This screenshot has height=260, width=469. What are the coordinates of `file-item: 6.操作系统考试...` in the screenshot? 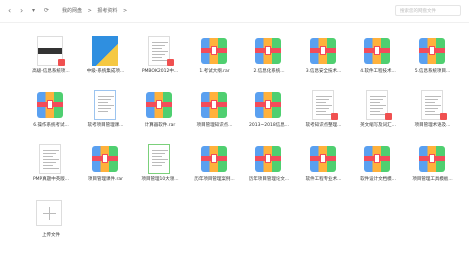 It's located at (51, 110).